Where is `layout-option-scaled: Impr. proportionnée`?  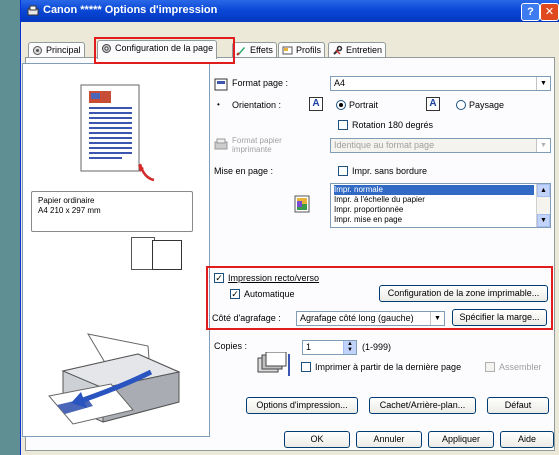
layout-option-scaled: Impr. proportionnée is located at coordinates (434, 210).